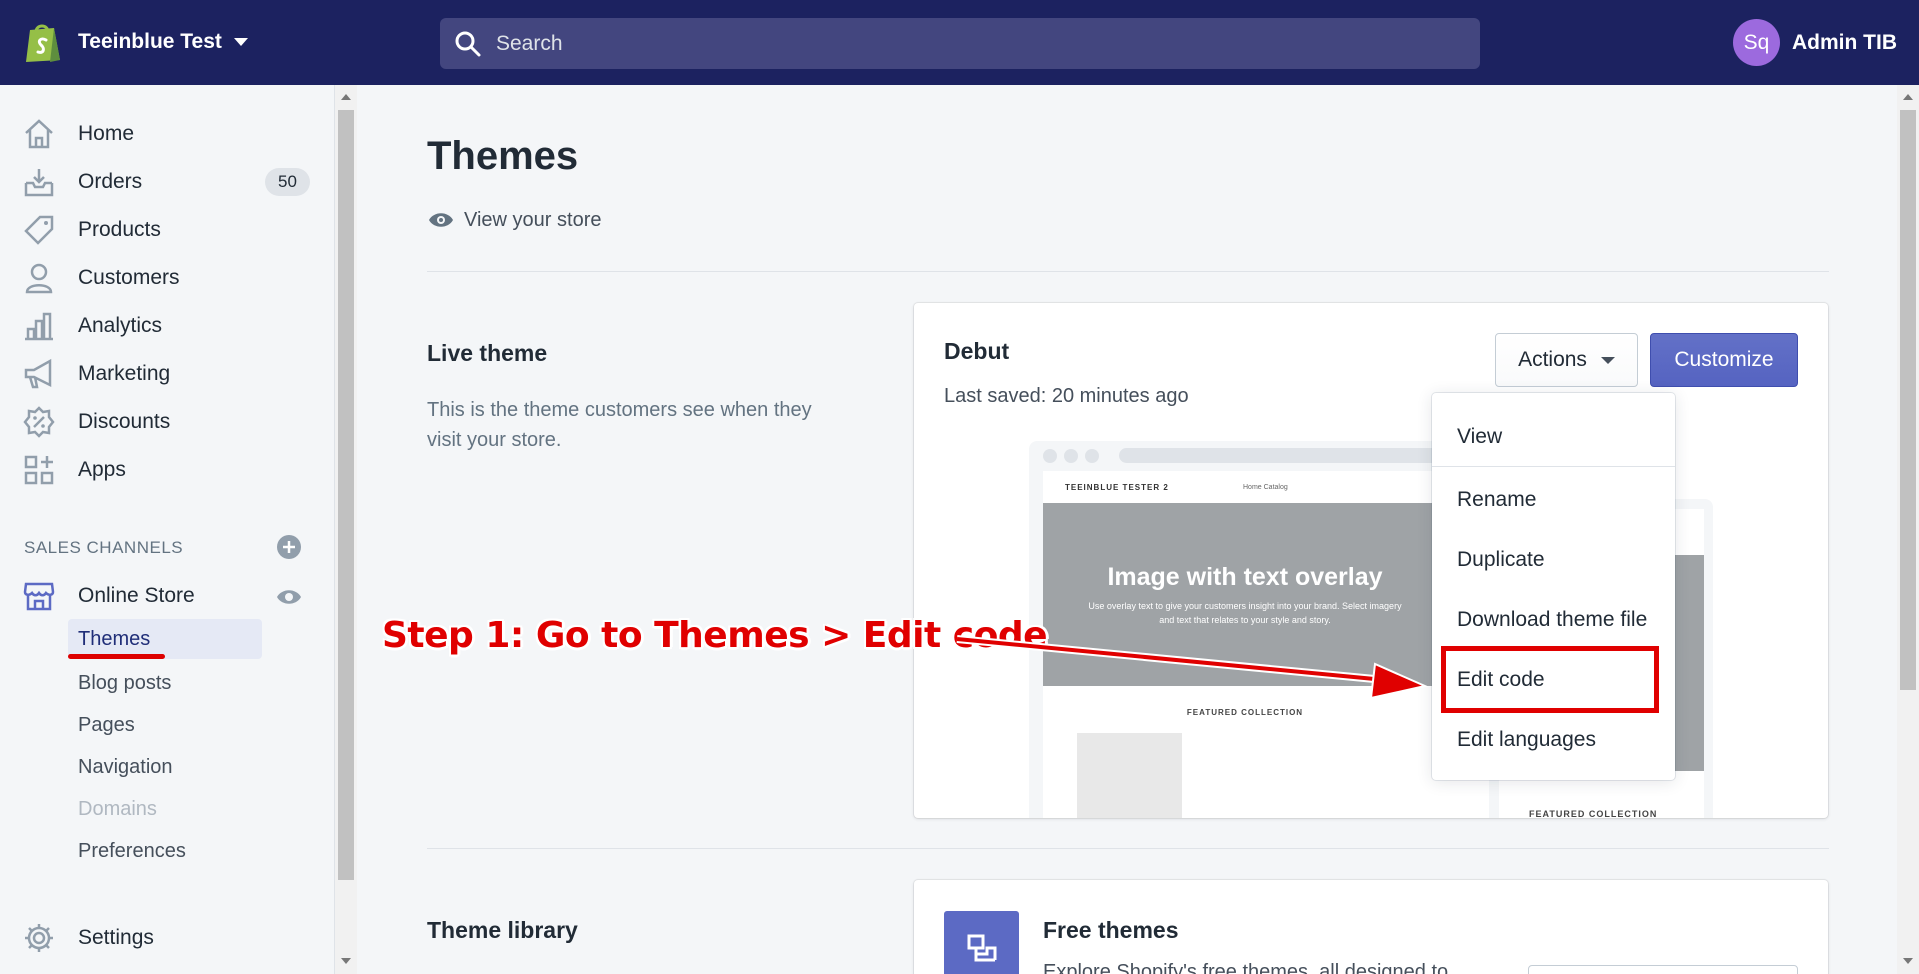 Image resolution: width=1919 pixels, height=974 pixels. Describe the element at coordinates (165, 683) in the screenshot. I see `sidebar-subitem-blog-posts: Blog posts` at that location.